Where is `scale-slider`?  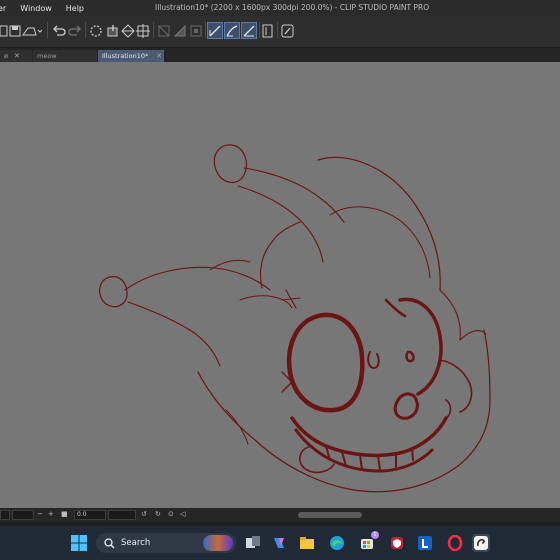
scale-slider is located at coordinates (23, 515).